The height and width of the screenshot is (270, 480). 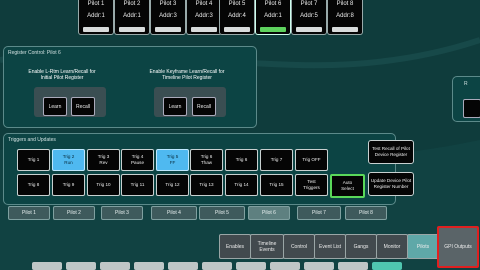 What do you see at coordinates (137, 160) in the screenshot?
I see `trigger-button: Trig 4 Pause` at bounding box center [137, 160].